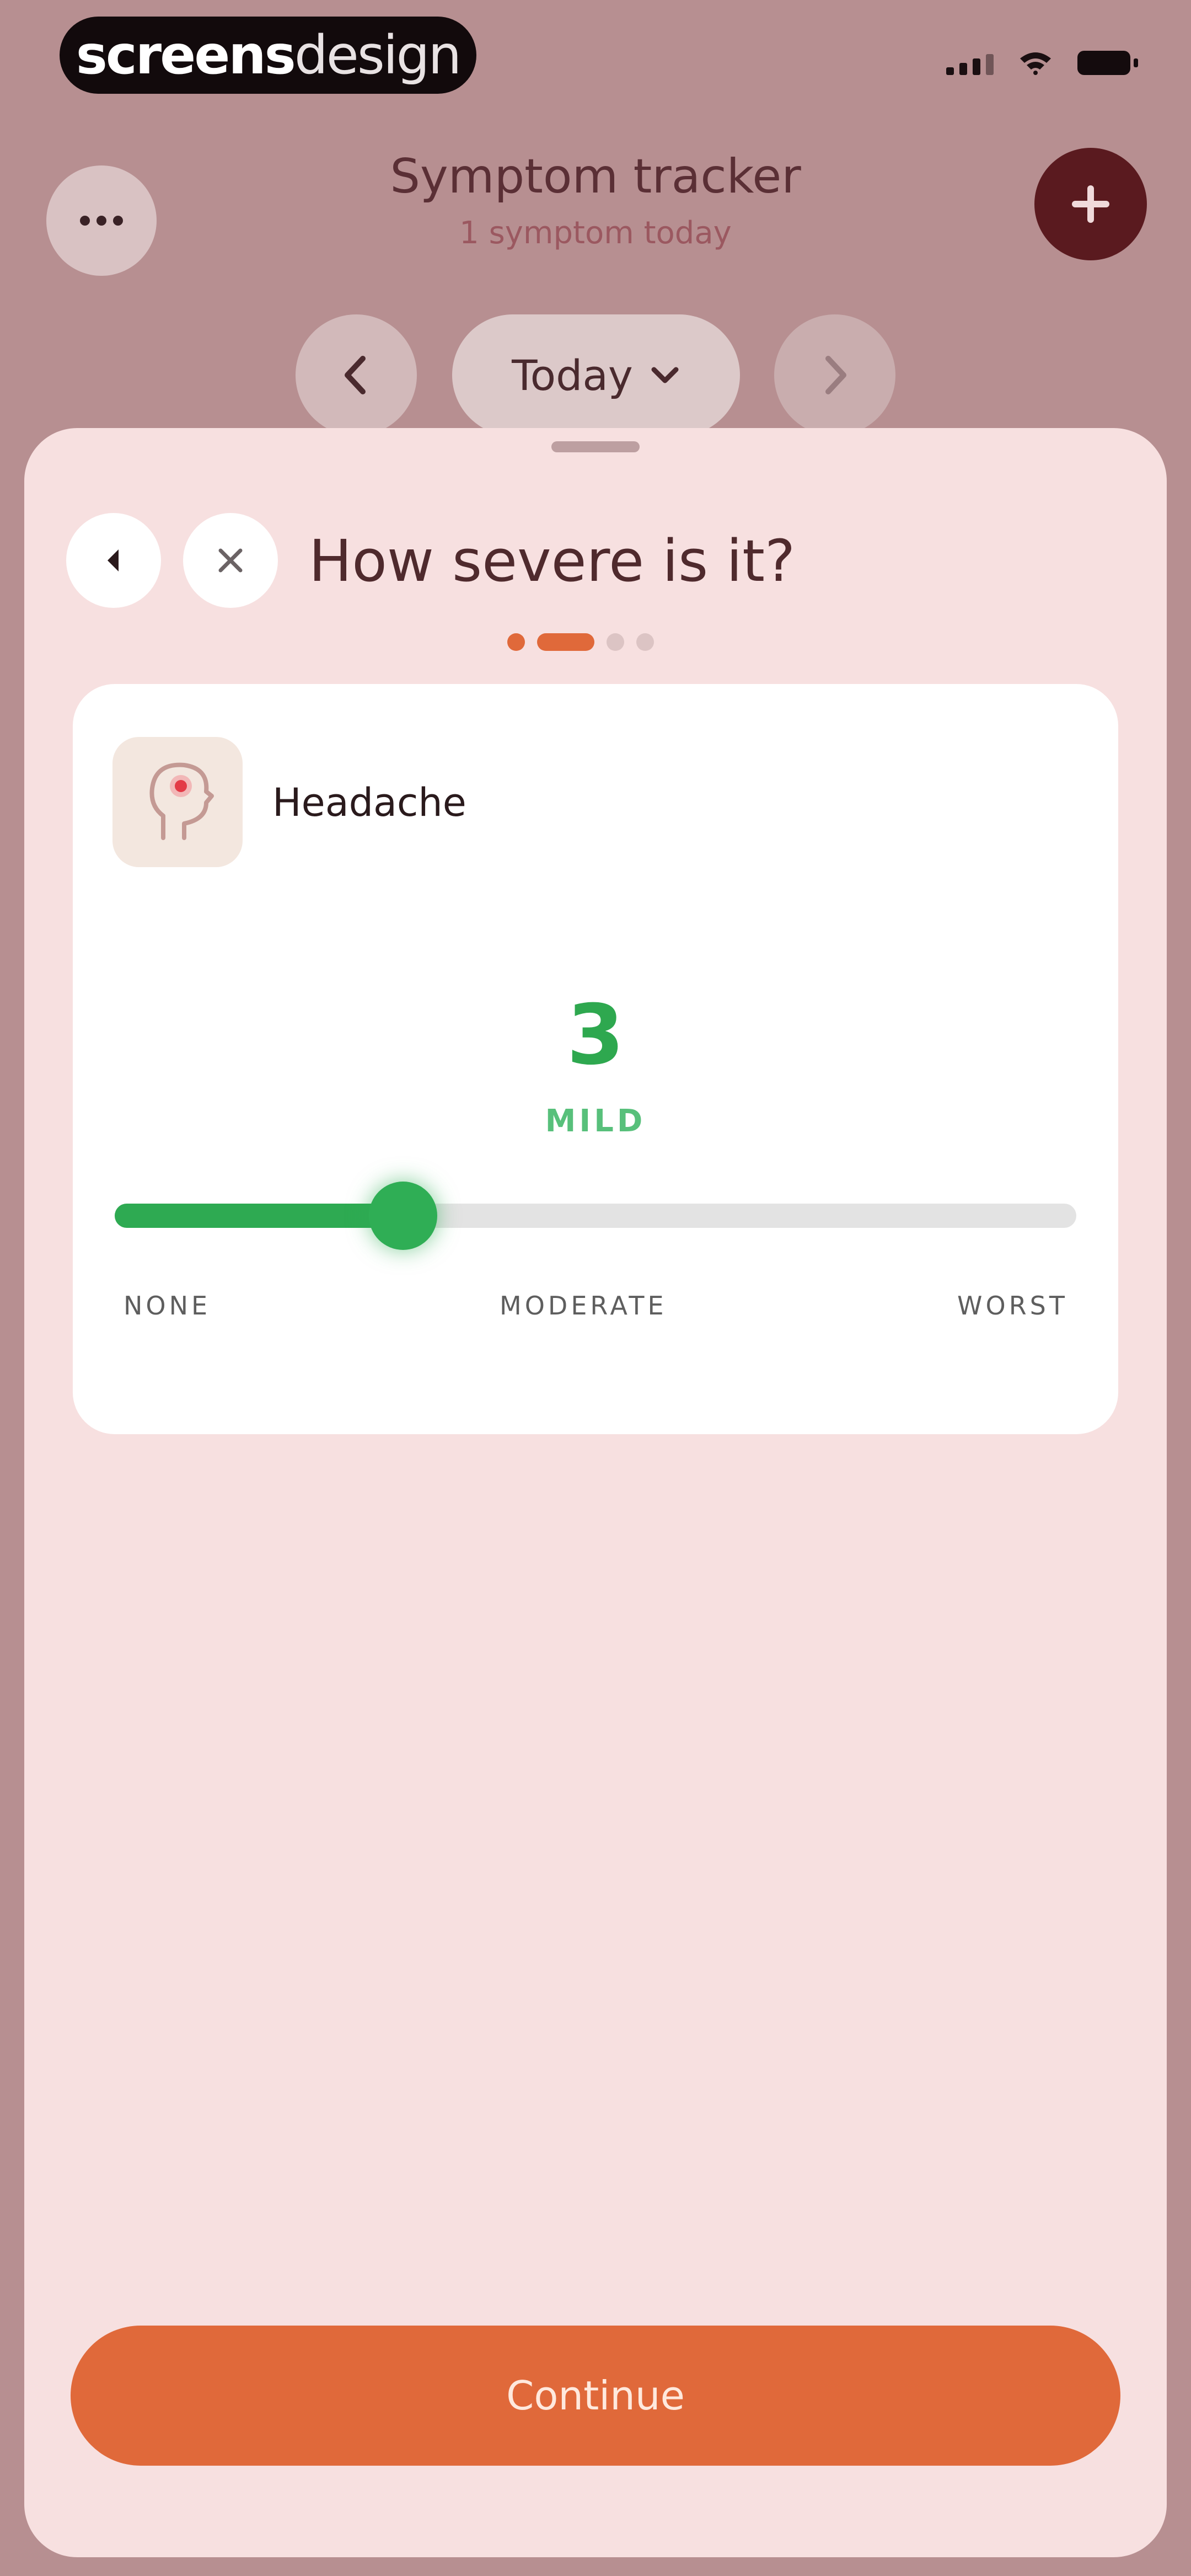  I want to click on back-button, so click(113, 560).